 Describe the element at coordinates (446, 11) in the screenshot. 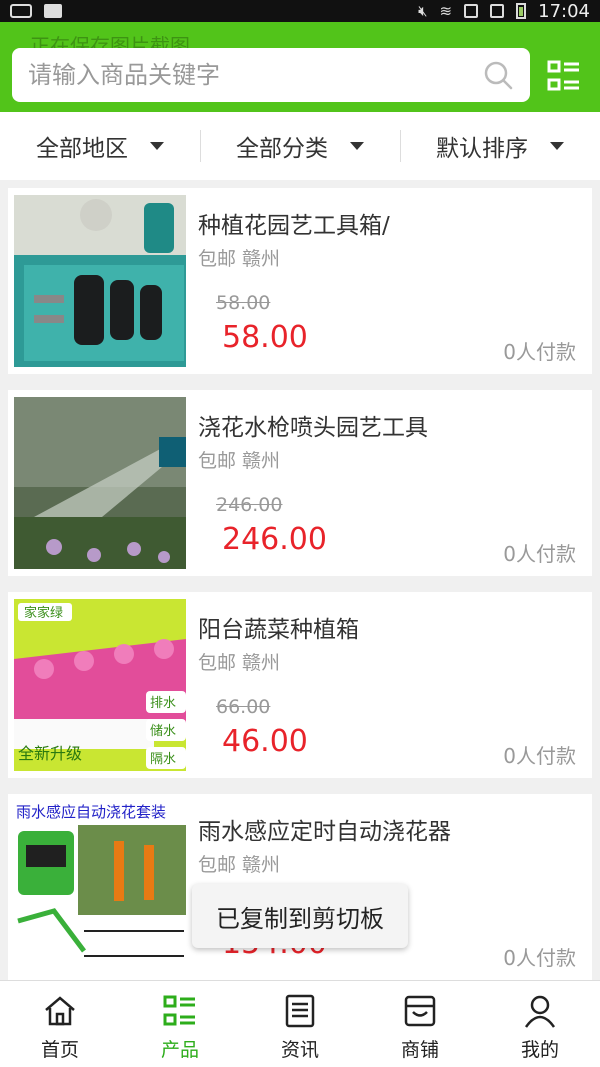

I see `wifi-icon: ≋` at that location.